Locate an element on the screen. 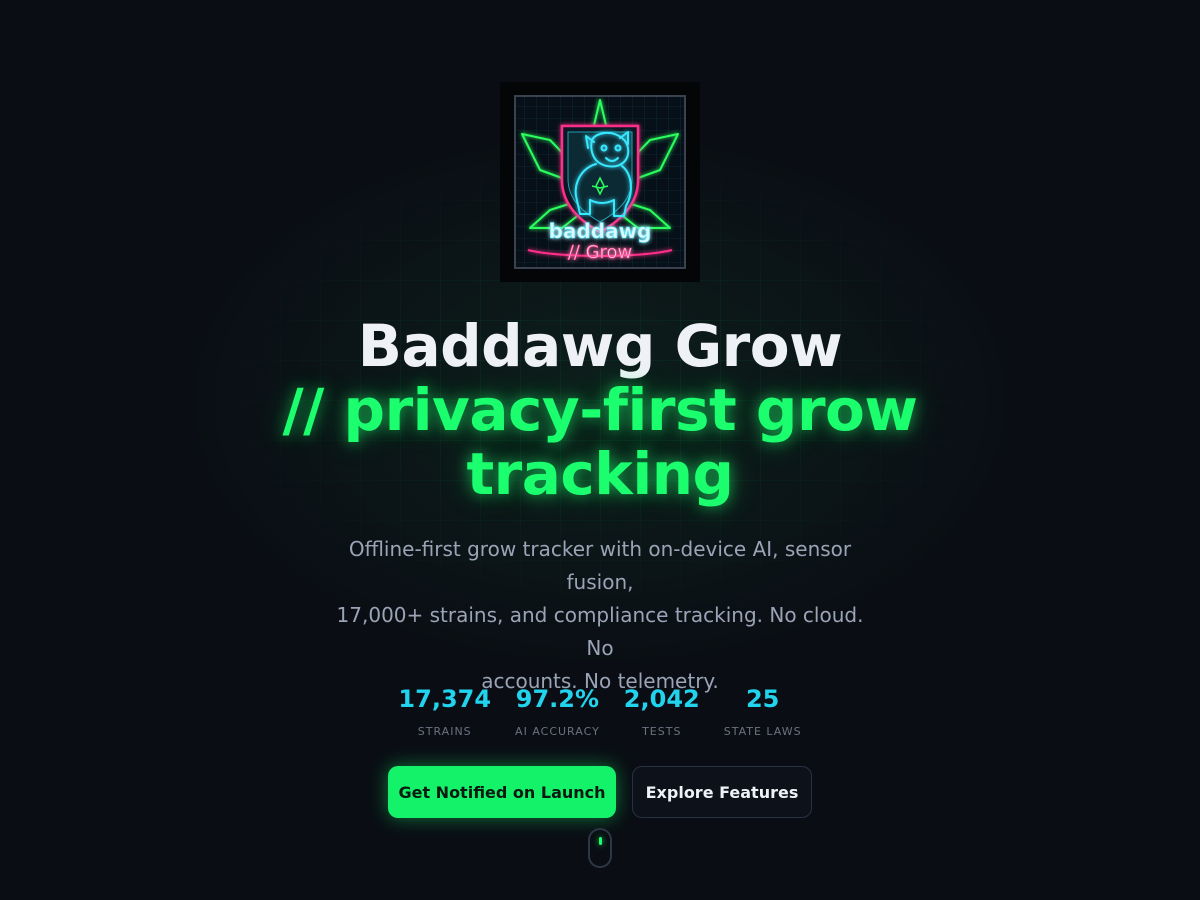 The image size is (1200, 900). logo-title: baddawg is located at coordinates (600, 231).